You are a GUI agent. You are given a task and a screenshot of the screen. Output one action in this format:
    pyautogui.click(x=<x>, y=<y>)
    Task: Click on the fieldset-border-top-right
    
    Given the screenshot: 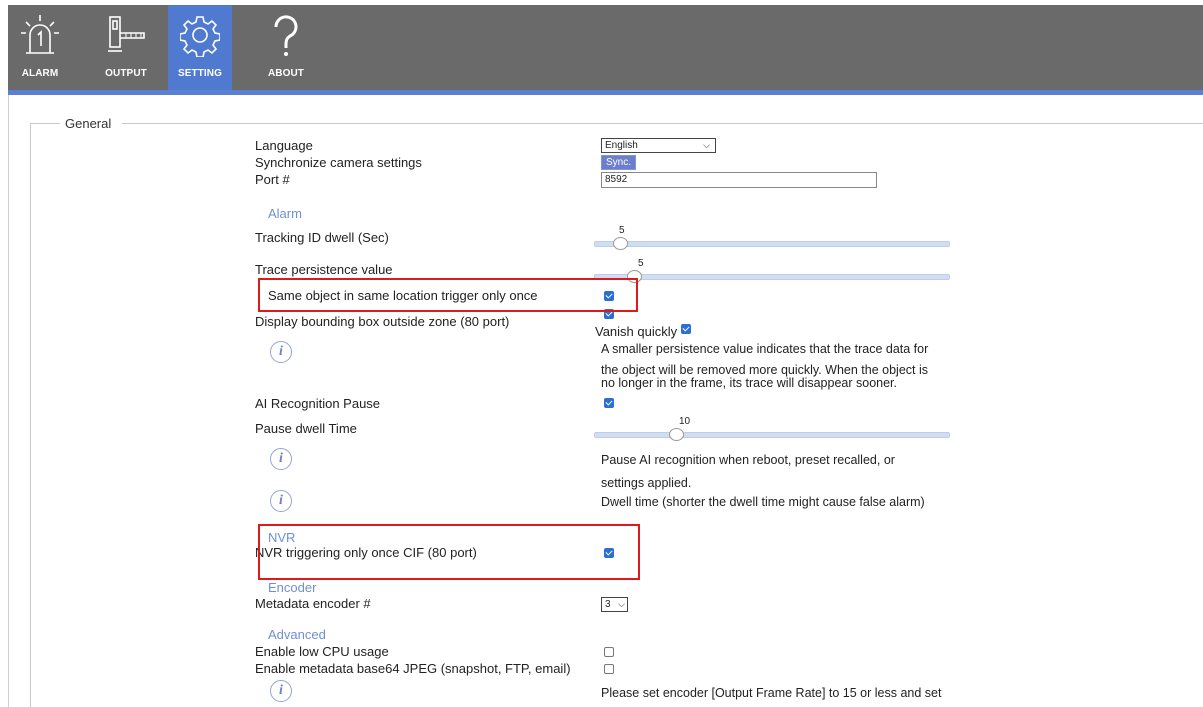 What is the action you would take?
    pyautogui.click(x=662, y=123)
    